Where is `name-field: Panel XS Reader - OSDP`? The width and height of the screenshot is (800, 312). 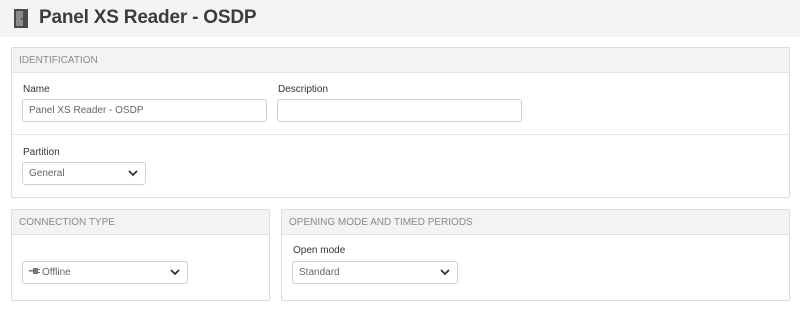 name-field: Panel XS Reader - OSDP is located at coordinates (144, 110).